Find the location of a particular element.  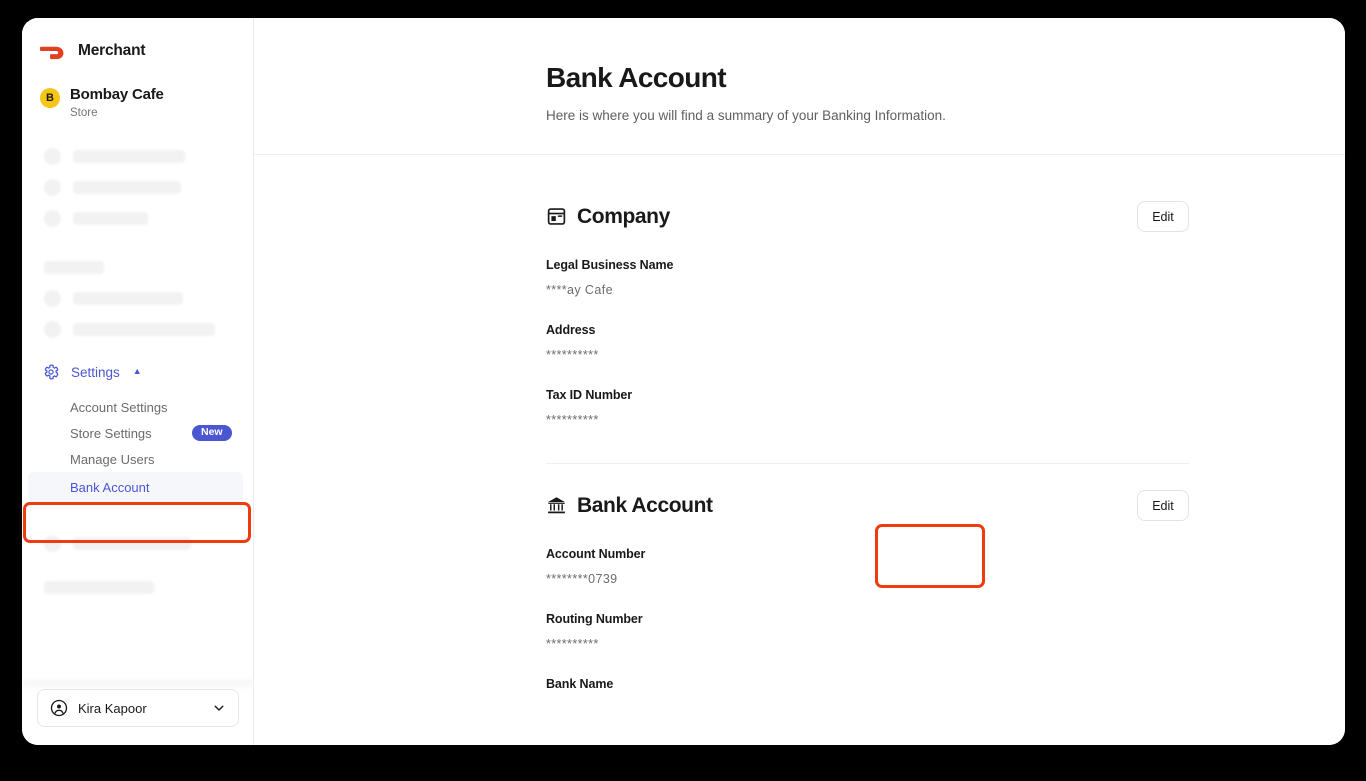

company-title: Company is located at coordinates (623, 216).